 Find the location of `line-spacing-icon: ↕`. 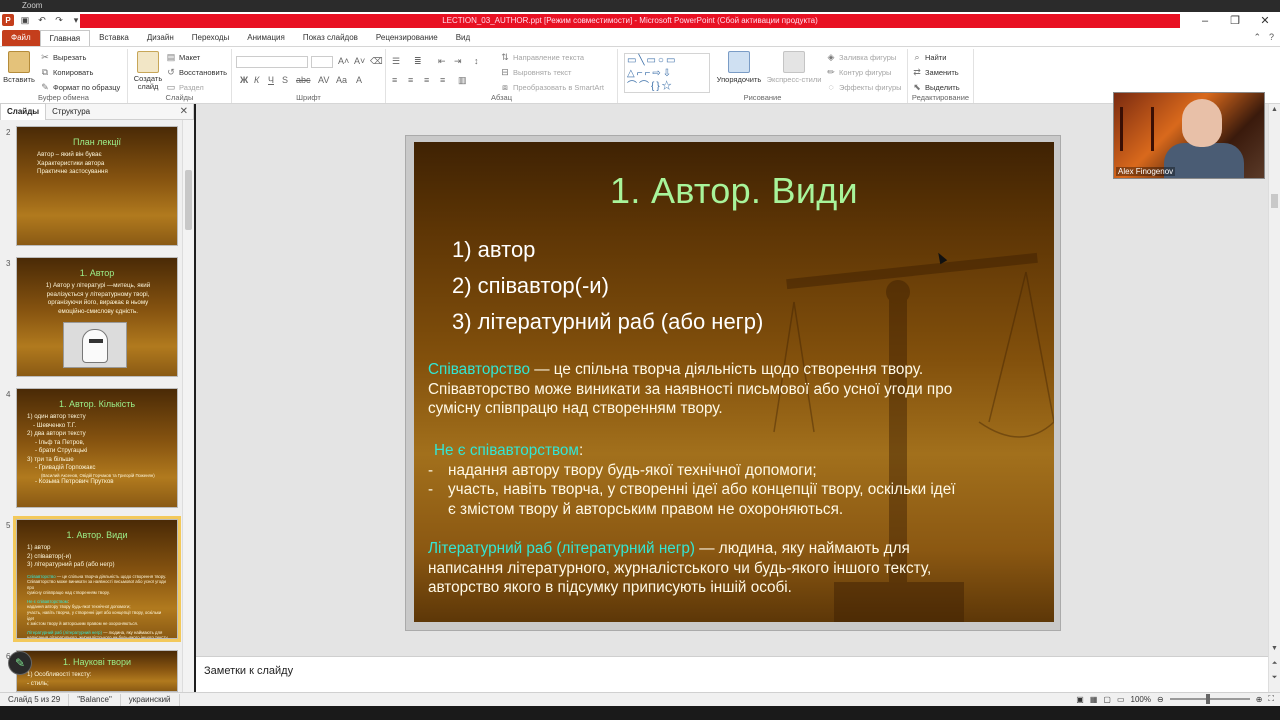

line-spacing-icon: ↕ is located at coordinates (476, 61).